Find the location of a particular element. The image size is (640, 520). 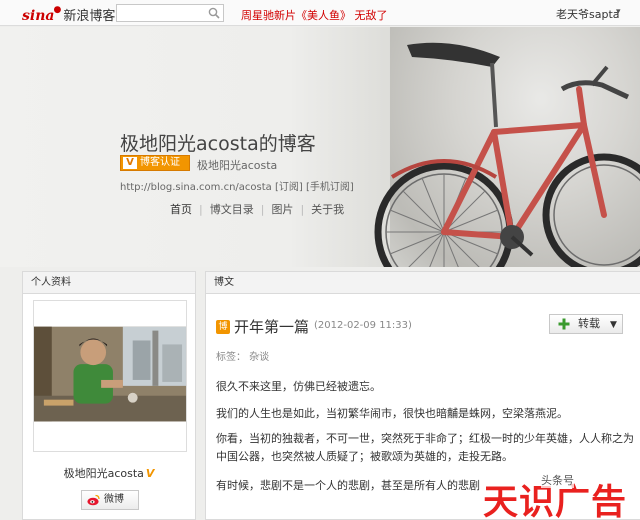

post-title: 开年第一篇 is located at coordinates (271, 326).